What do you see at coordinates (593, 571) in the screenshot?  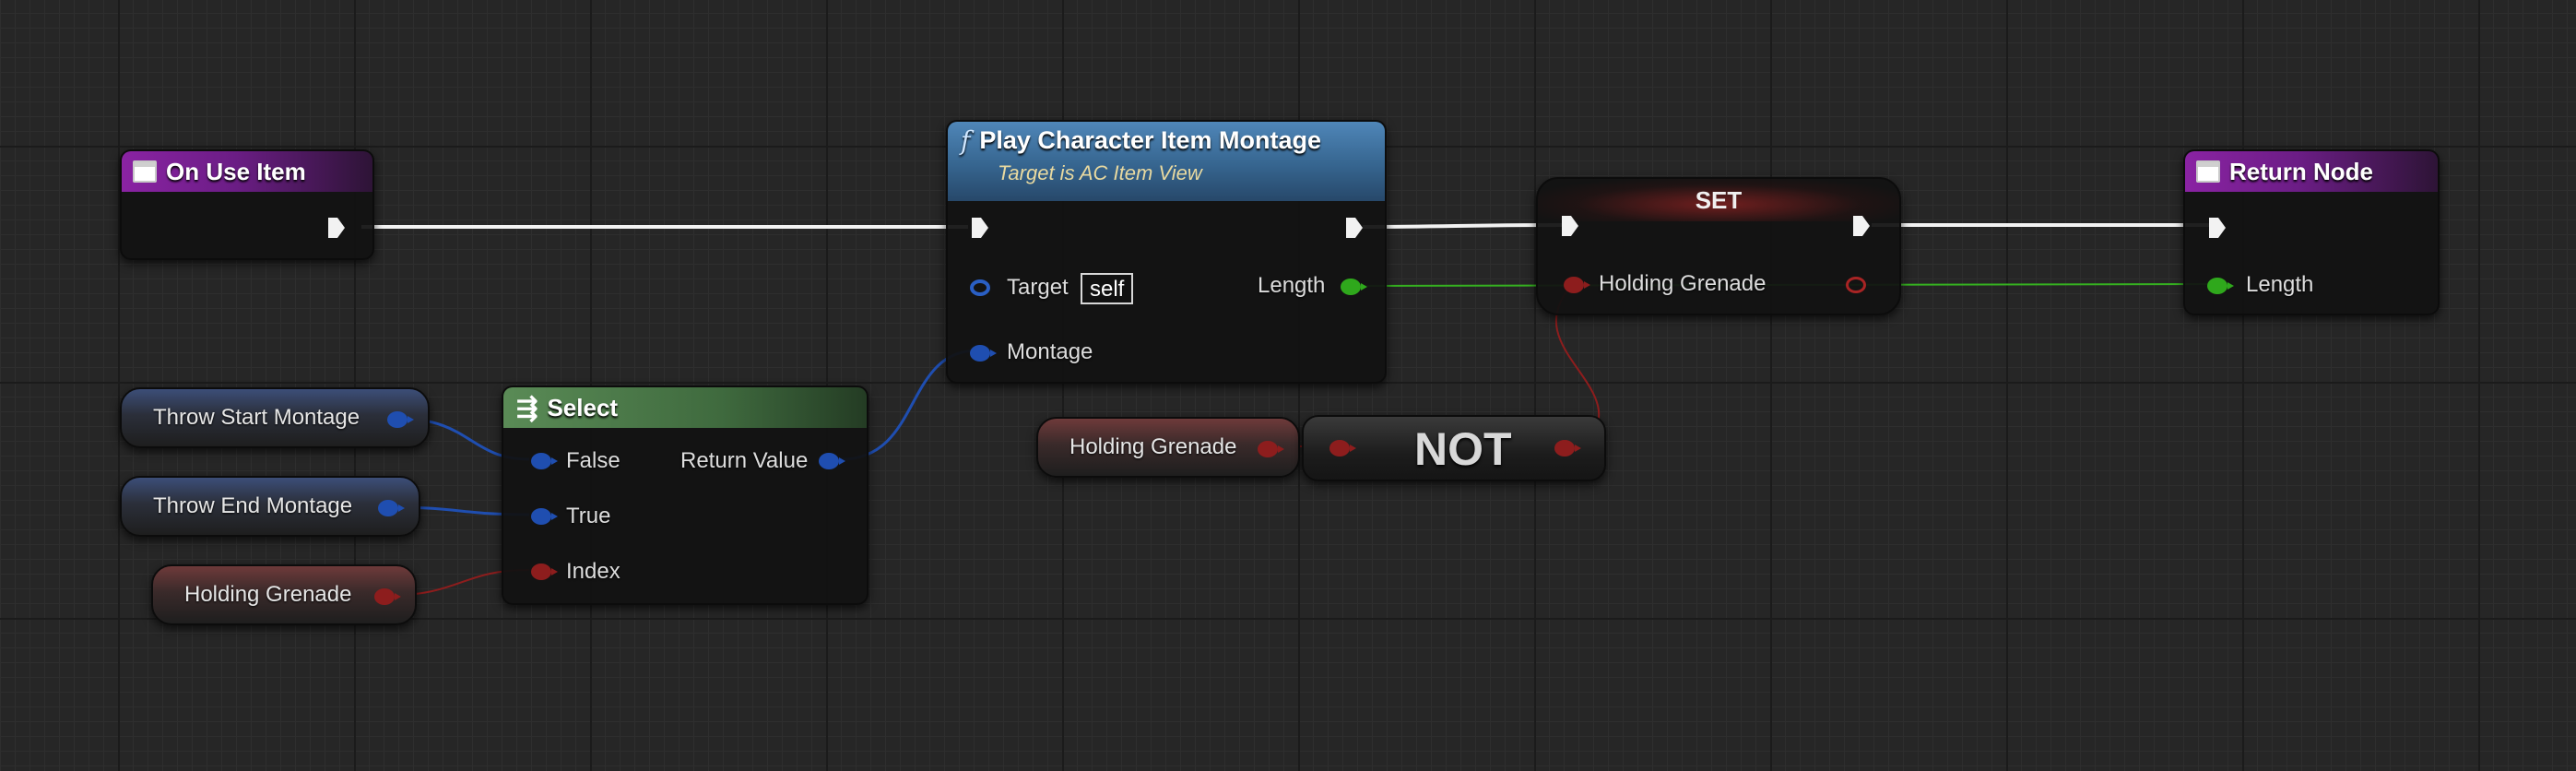 I see `index-label: Index` at bounding box center [593, 571].